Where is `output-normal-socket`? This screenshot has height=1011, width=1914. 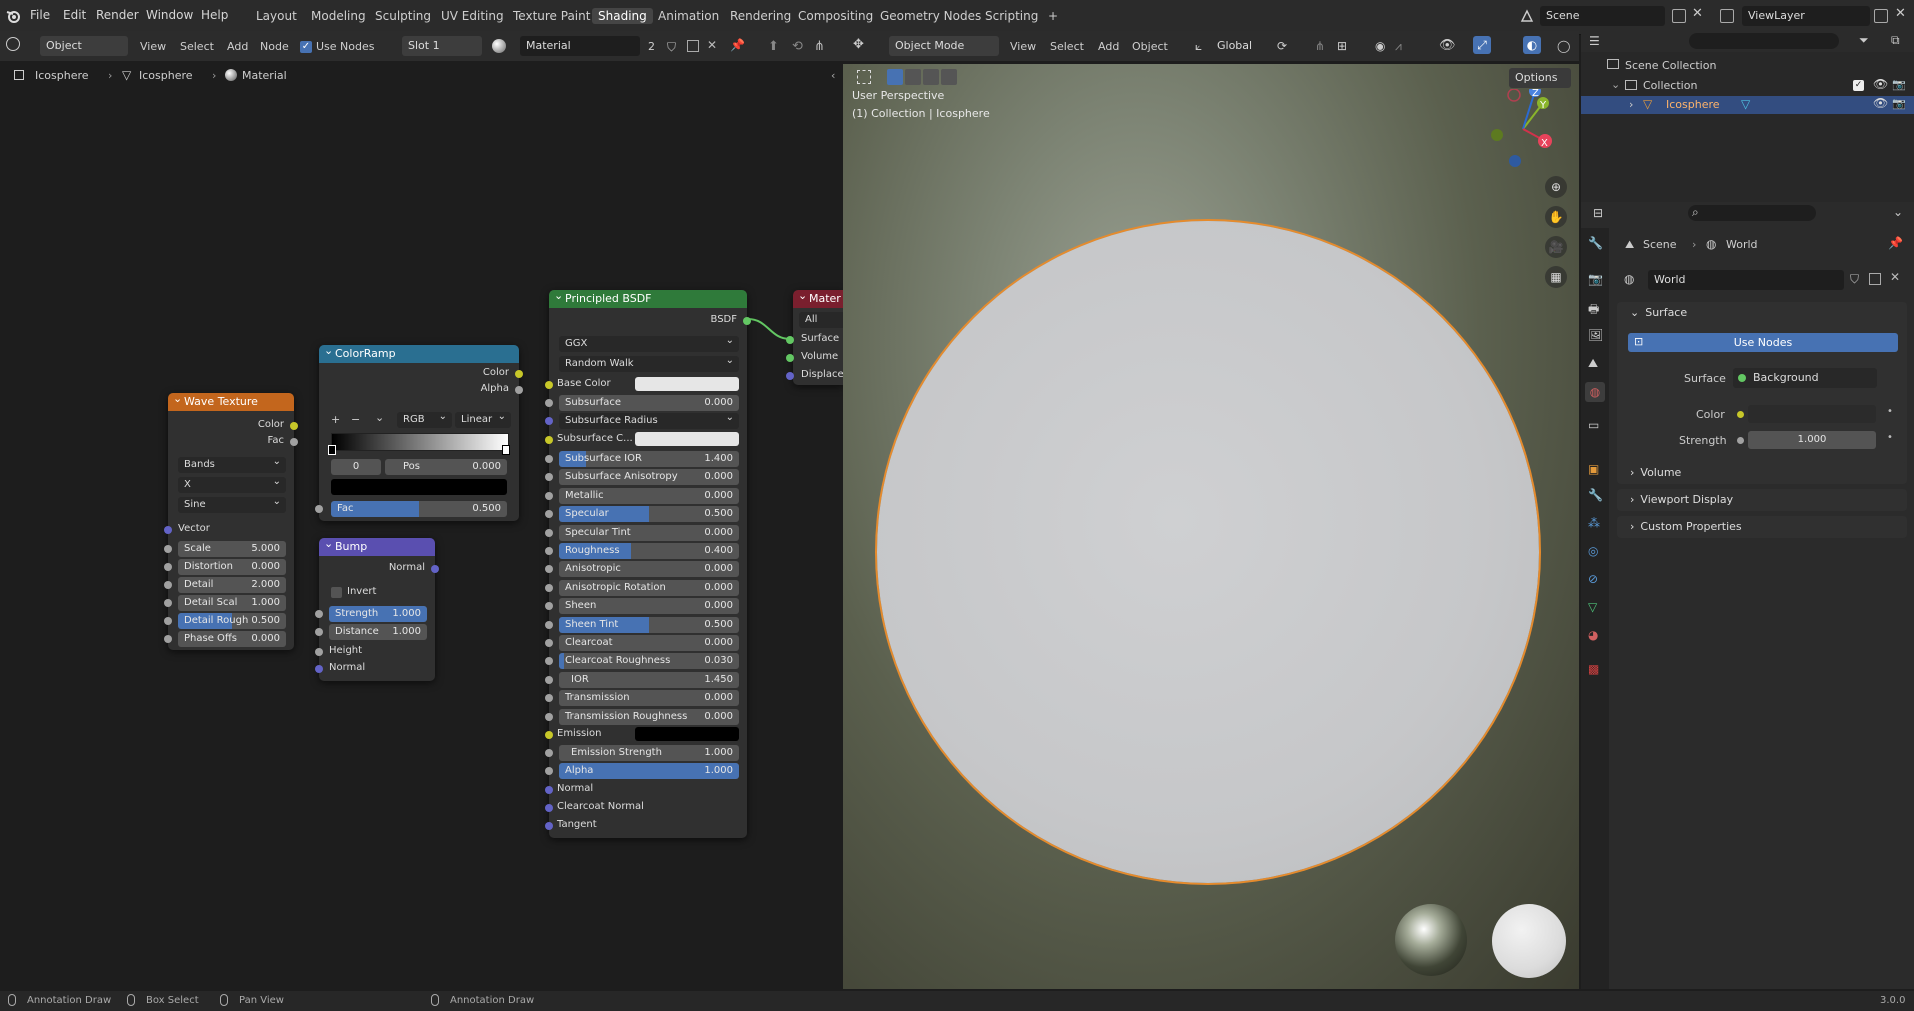 output-normal-socket is located at coordinates (435, 569).